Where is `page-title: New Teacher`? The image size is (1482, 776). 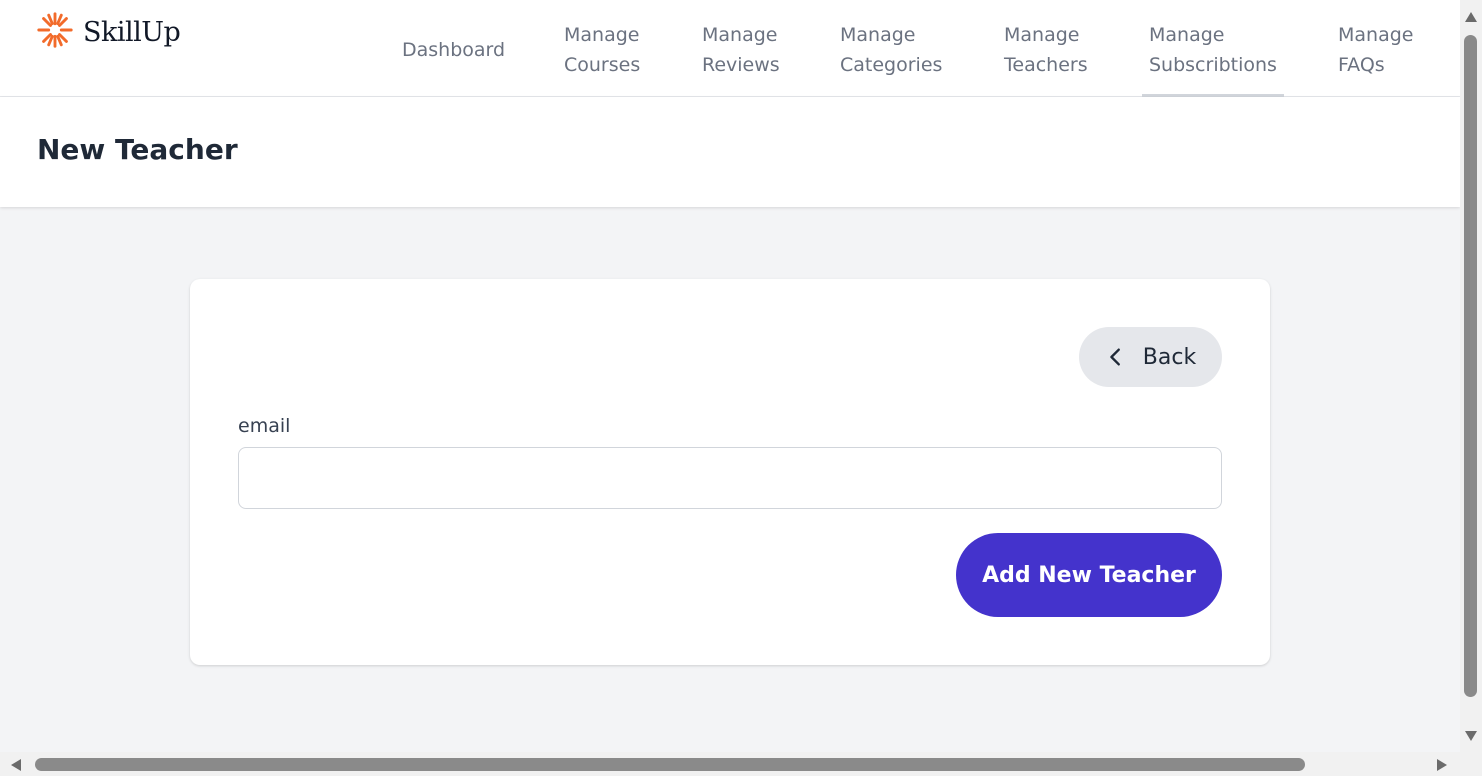 page-title: New Teacher is located at coordinates (137, 149).